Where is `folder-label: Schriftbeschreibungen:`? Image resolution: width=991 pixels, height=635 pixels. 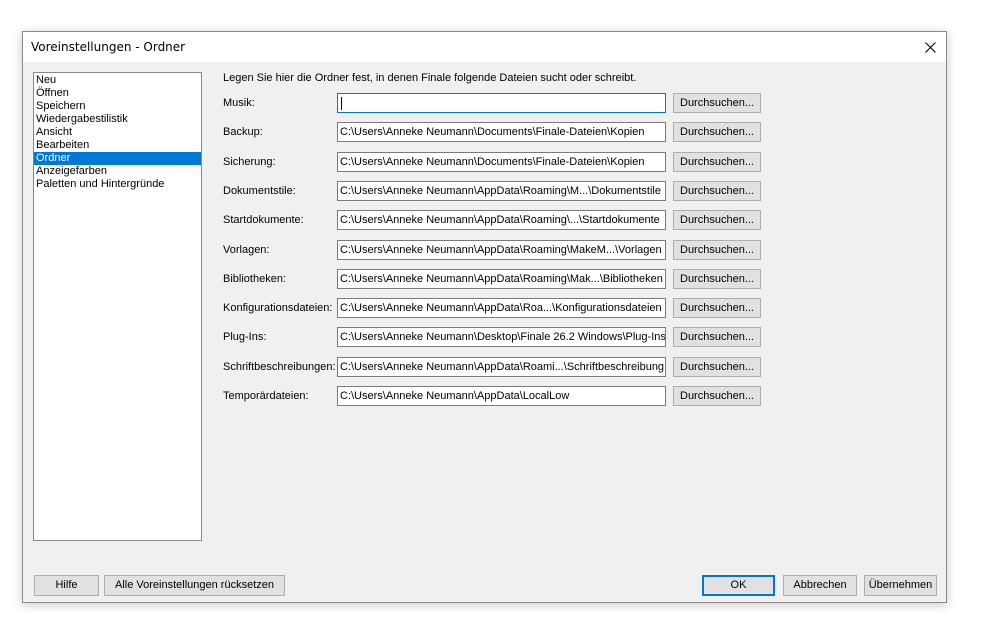
folder-label: Schriftbeschreibungen: is located at coordinates (279, 367).